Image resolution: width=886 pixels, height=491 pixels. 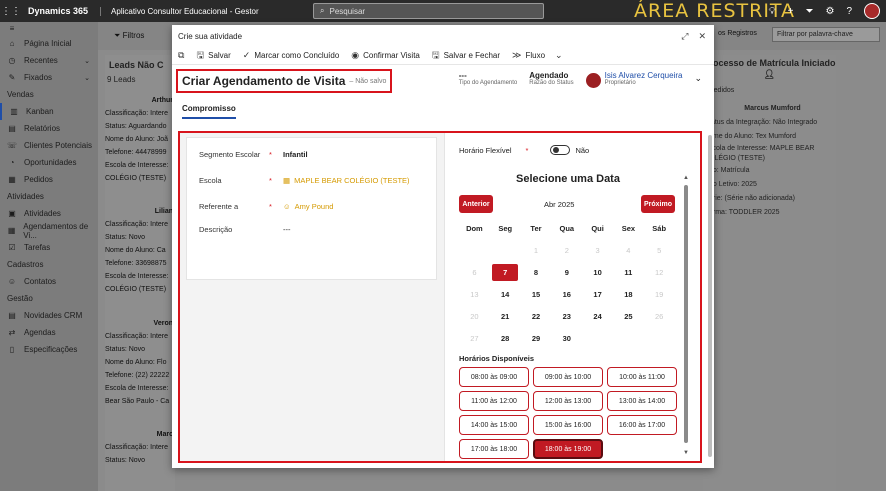 What do you see at coordinates (505, 294) in the screenshot?
I see `calendar-day: 14` at bounding box center [505, 294].